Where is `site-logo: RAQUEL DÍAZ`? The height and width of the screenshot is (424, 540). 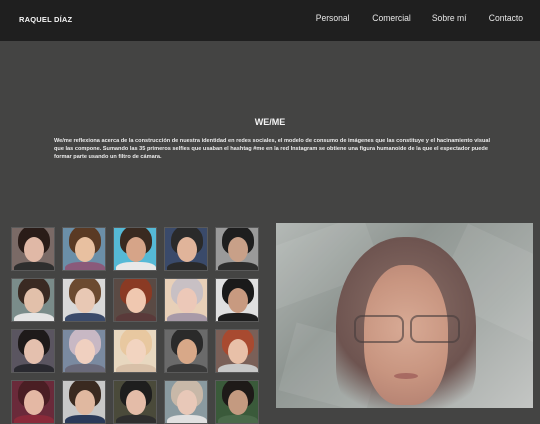 site-logo: RAQUEL DÍAZ is located at coordinates (45, 19).